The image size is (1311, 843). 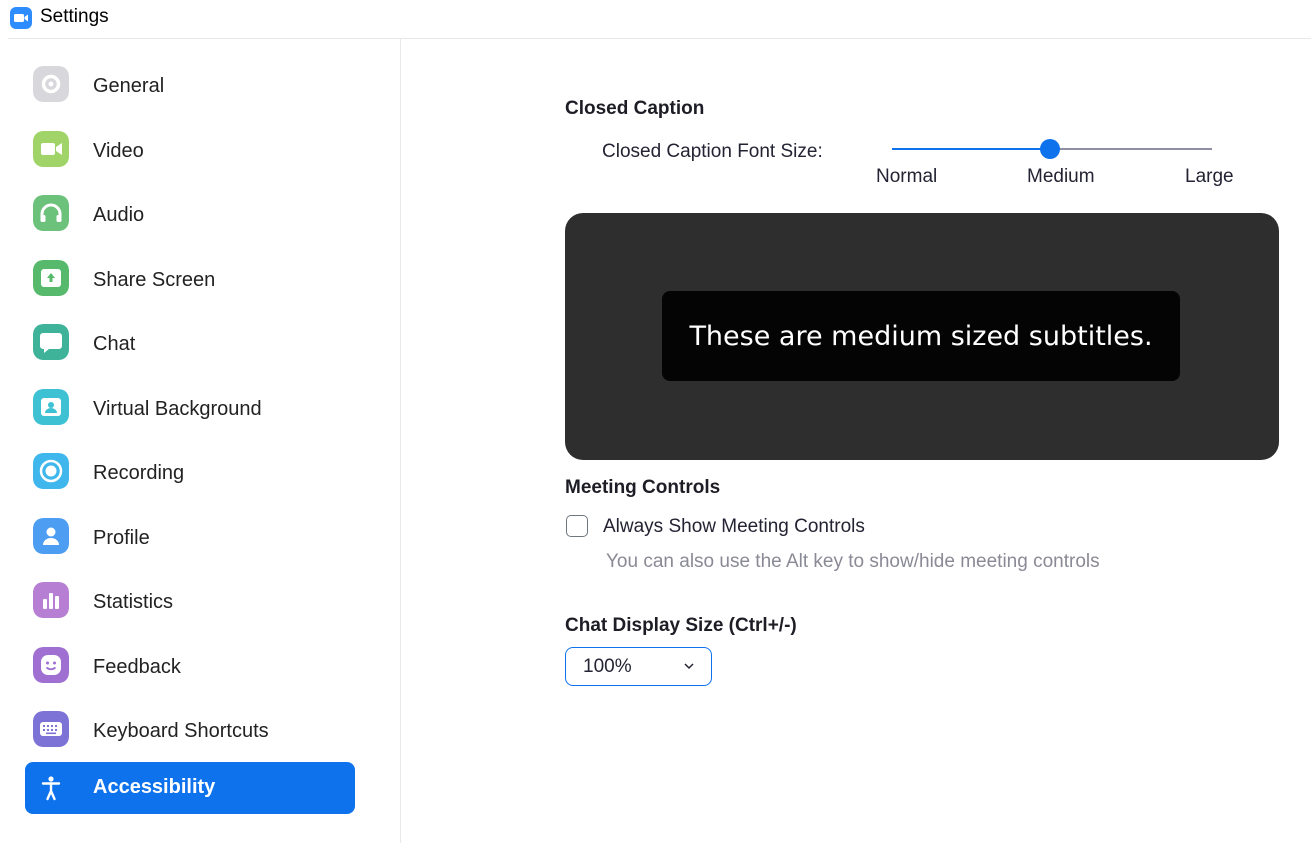 What do you see at coordinates (577, 526) in the screenshot?
I see `always-show-controls-checkbox` at bounding box center [577, 526].